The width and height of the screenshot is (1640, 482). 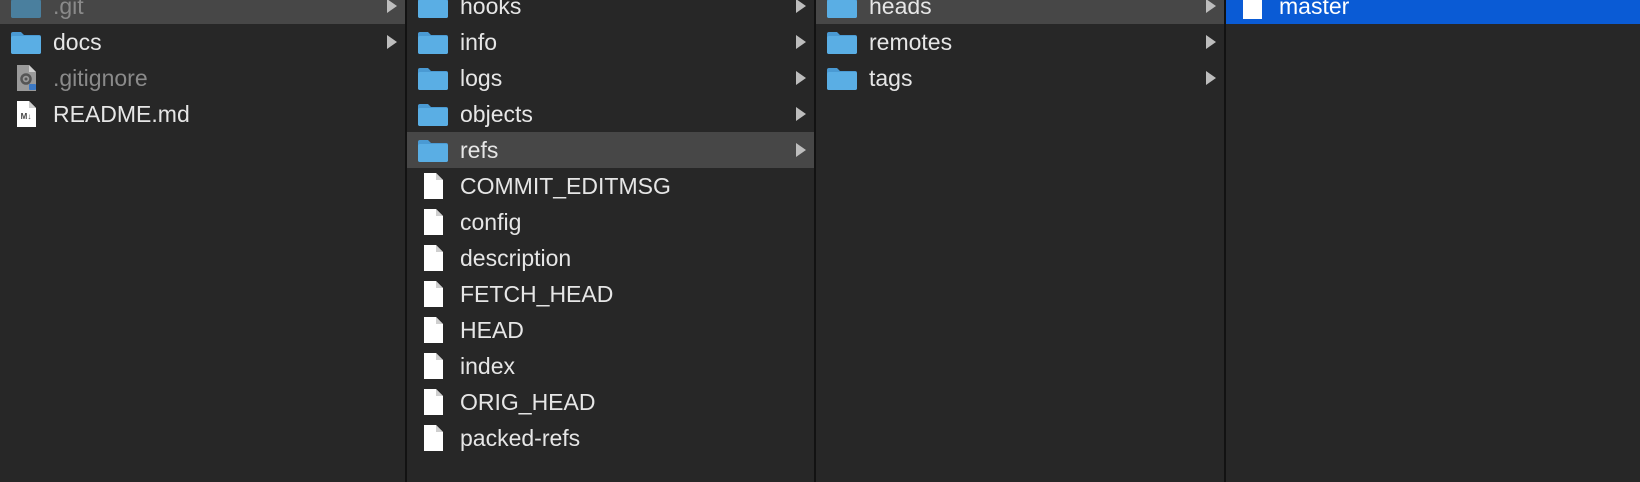 I want to click on item-label: HEAD, so click(x=492, y=330).